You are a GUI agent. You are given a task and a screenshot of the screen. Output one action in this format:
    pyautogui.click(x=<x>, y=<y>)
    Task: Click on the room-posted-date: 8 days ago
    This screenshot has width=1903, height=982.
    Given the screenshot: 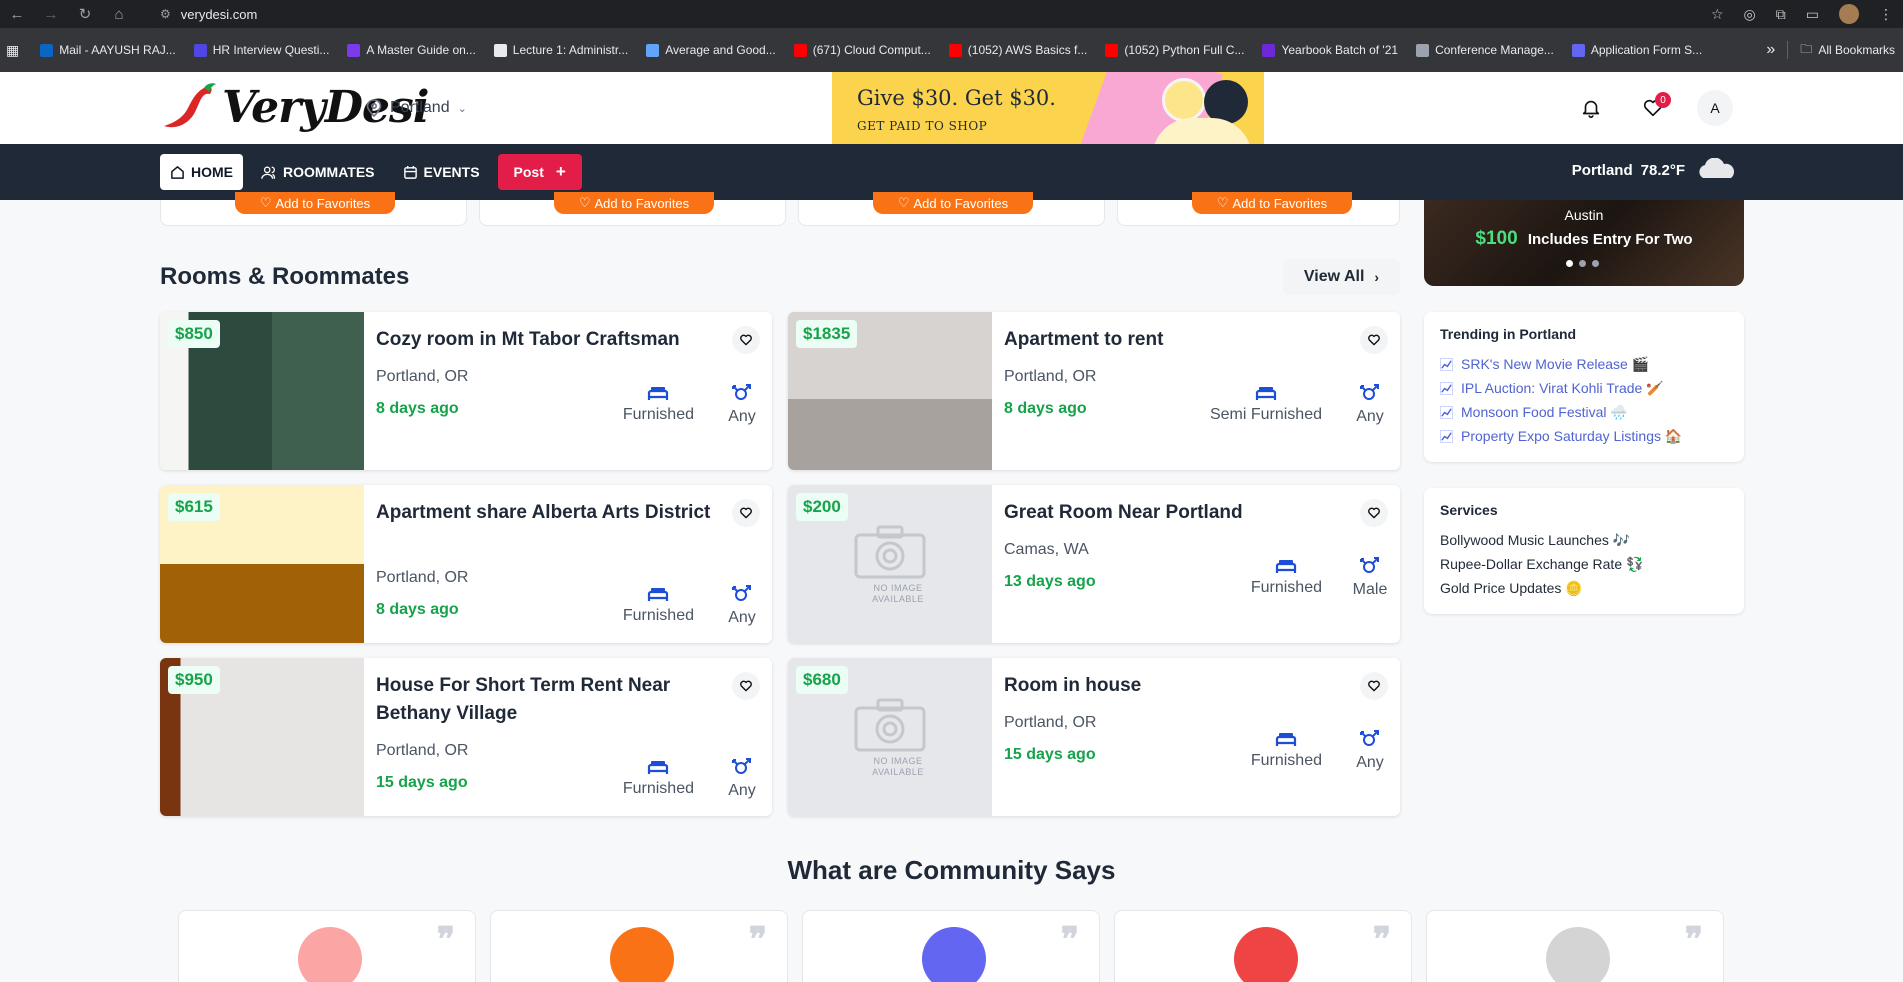 What is the action you would take?
    pyautogui.click(x=417, y=408)
    